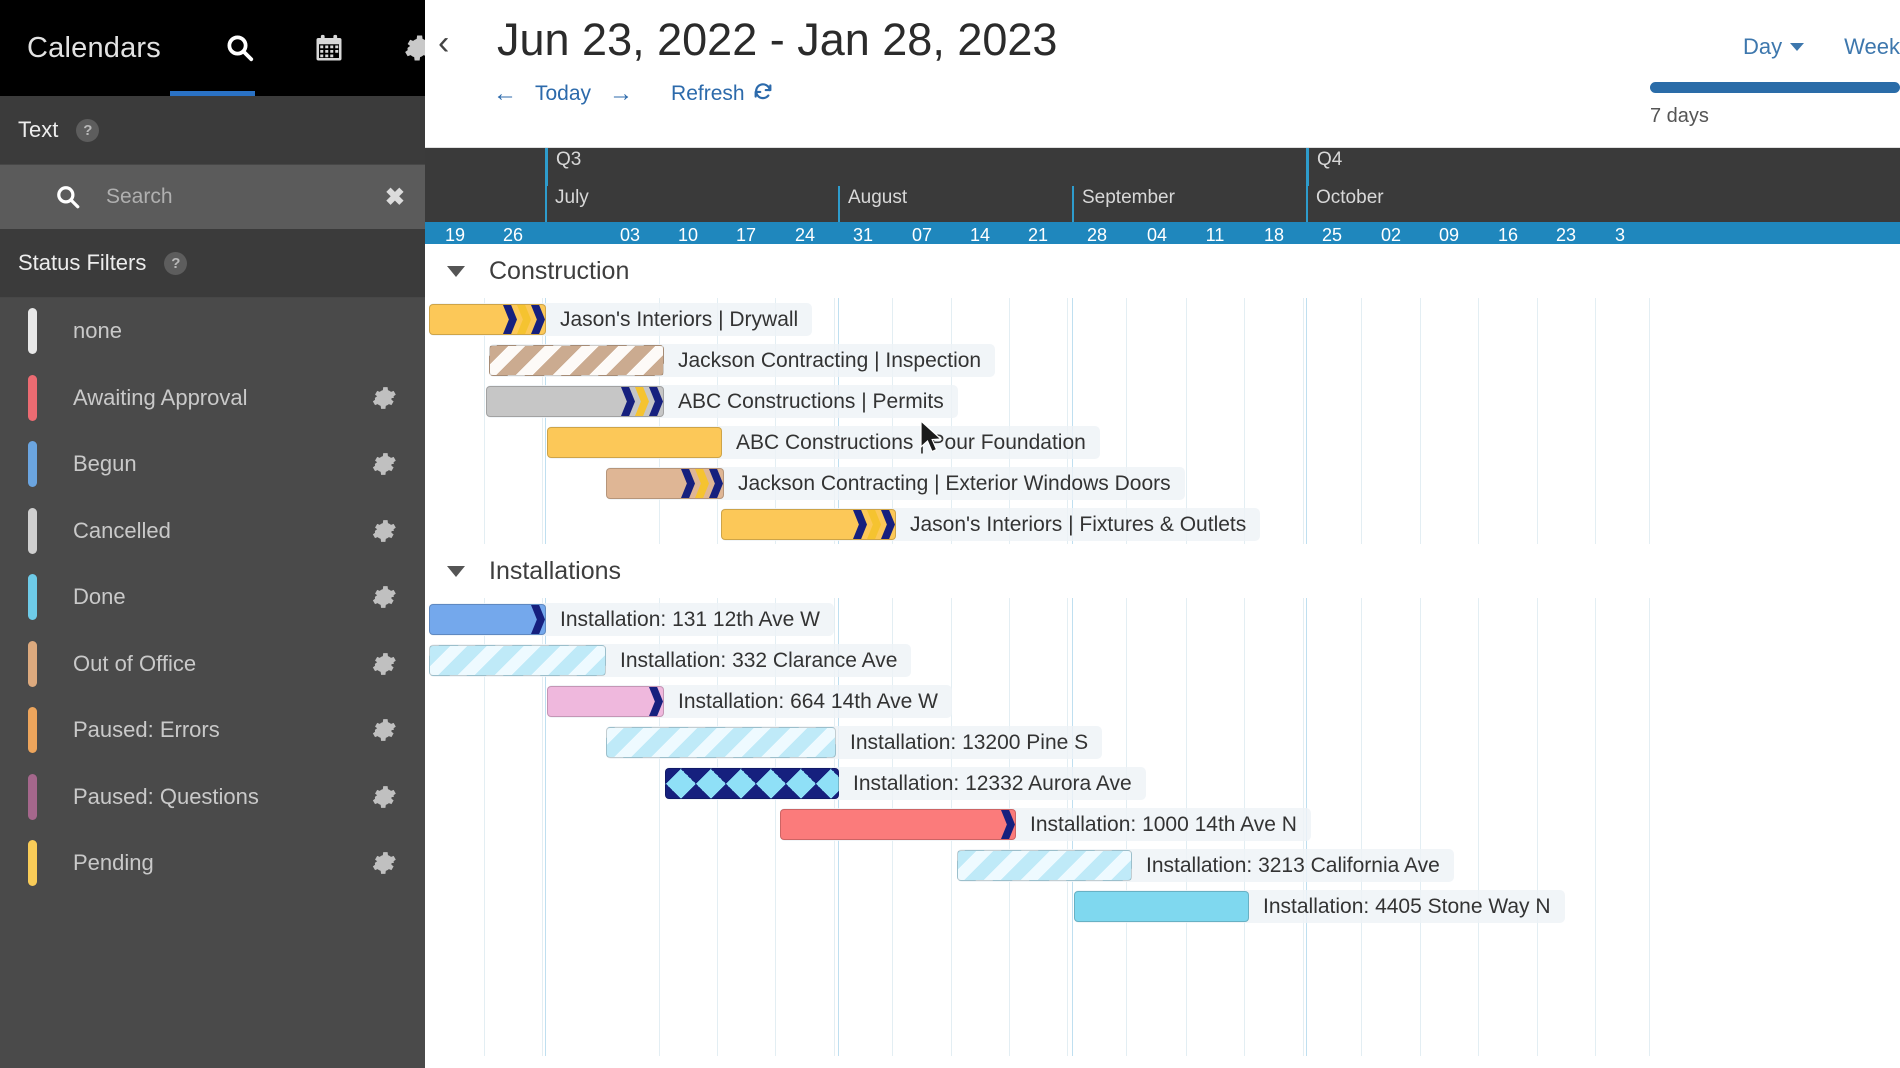  I want to click on gantt-task-row: ABC Constructions | Pour Foundation, so click(1162, 441).